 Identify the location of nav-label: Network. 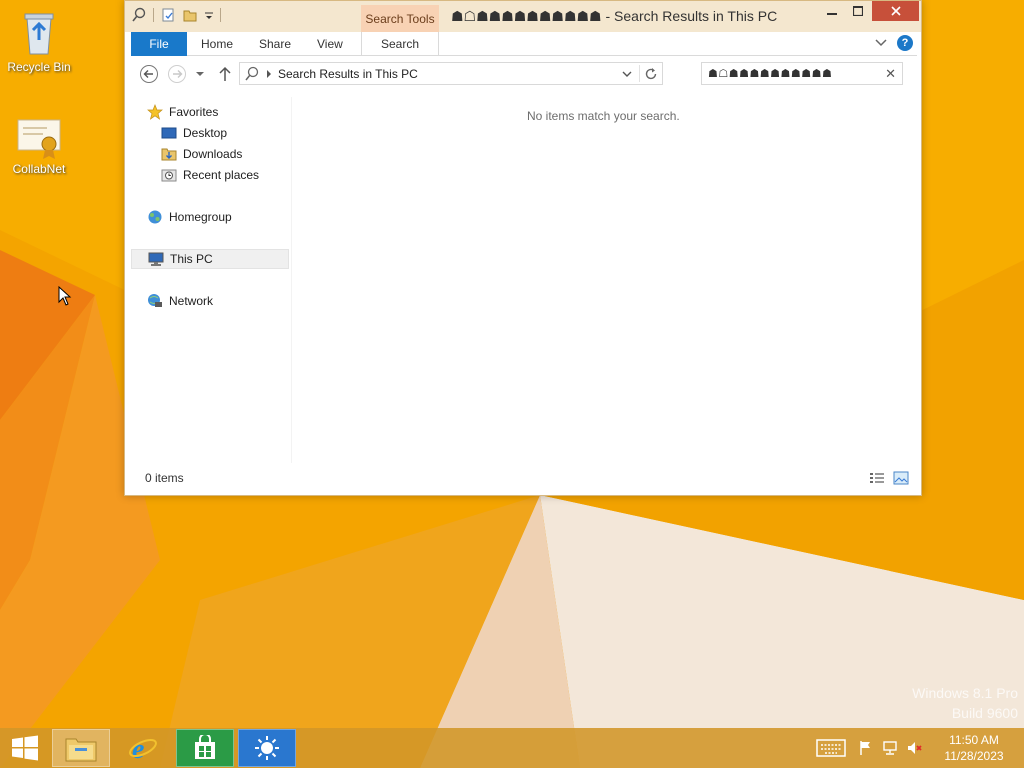
(191, 301).